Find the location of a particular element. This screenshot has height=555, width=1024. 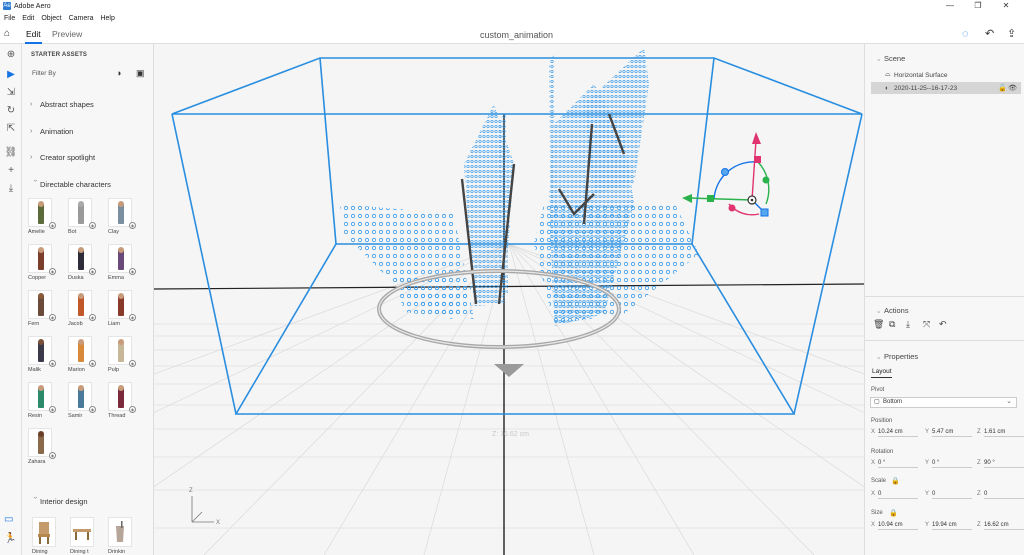

interior-label: Drinkin is located at coordinates (117, 552).